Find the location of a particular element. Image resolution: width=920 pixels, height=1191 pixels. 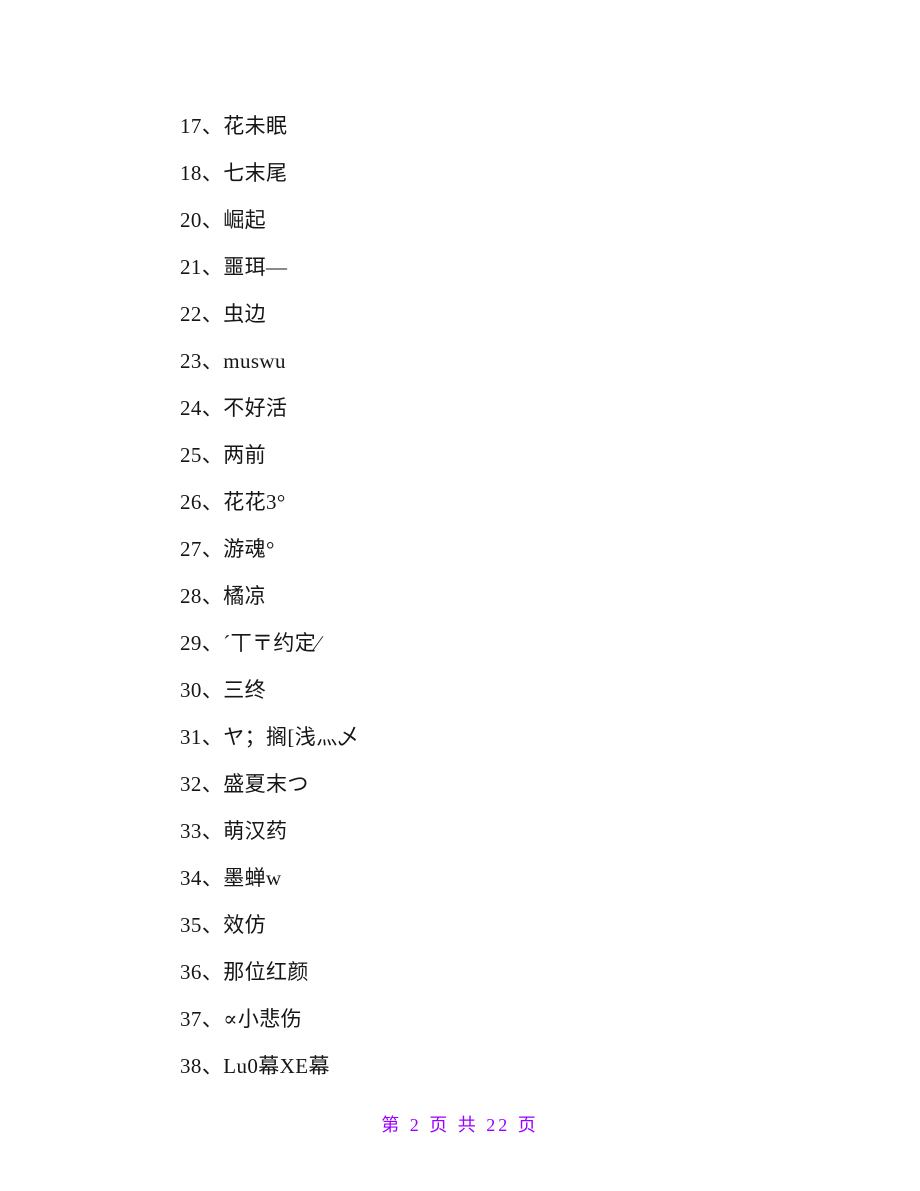

list-item-number: 35 is located at coordinates (191, 925).